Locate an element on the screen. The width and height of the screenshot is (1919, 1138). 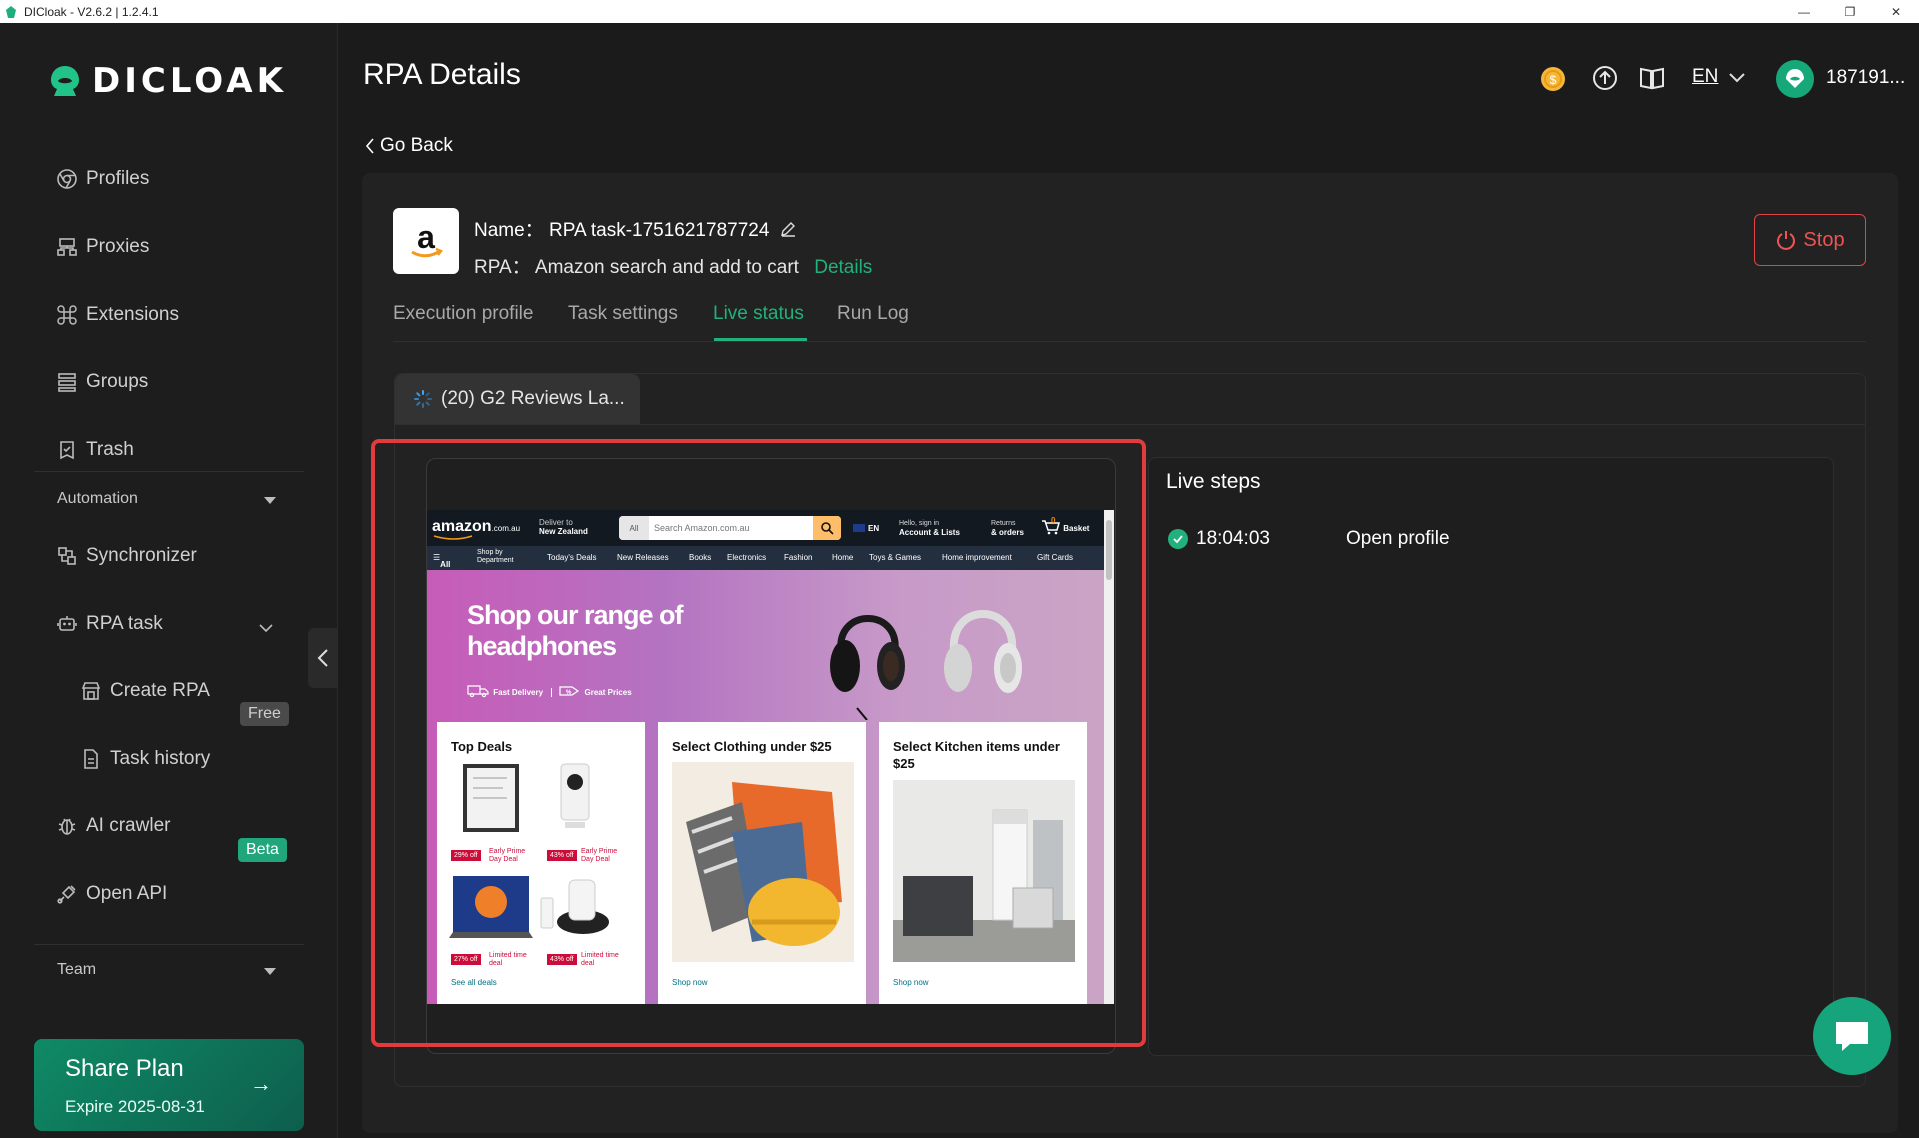
tab-live-status: Live status is located at coordinates (758, 314).